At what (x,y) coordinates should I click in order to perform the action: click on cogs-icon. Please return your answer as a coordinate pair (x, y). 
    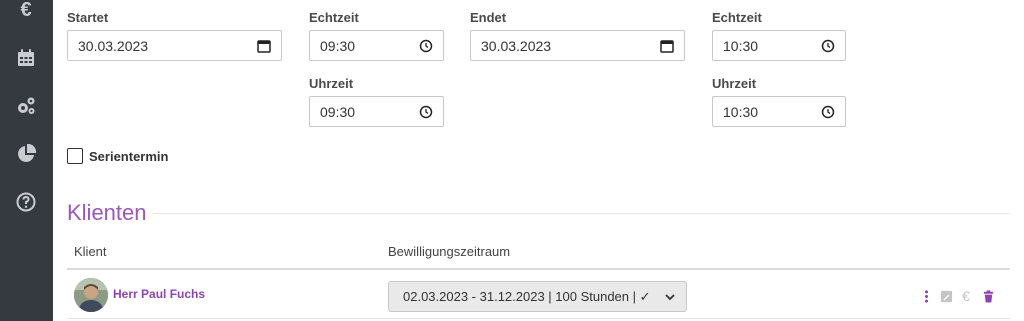
    Looking at the image, I should click on (26, 106).